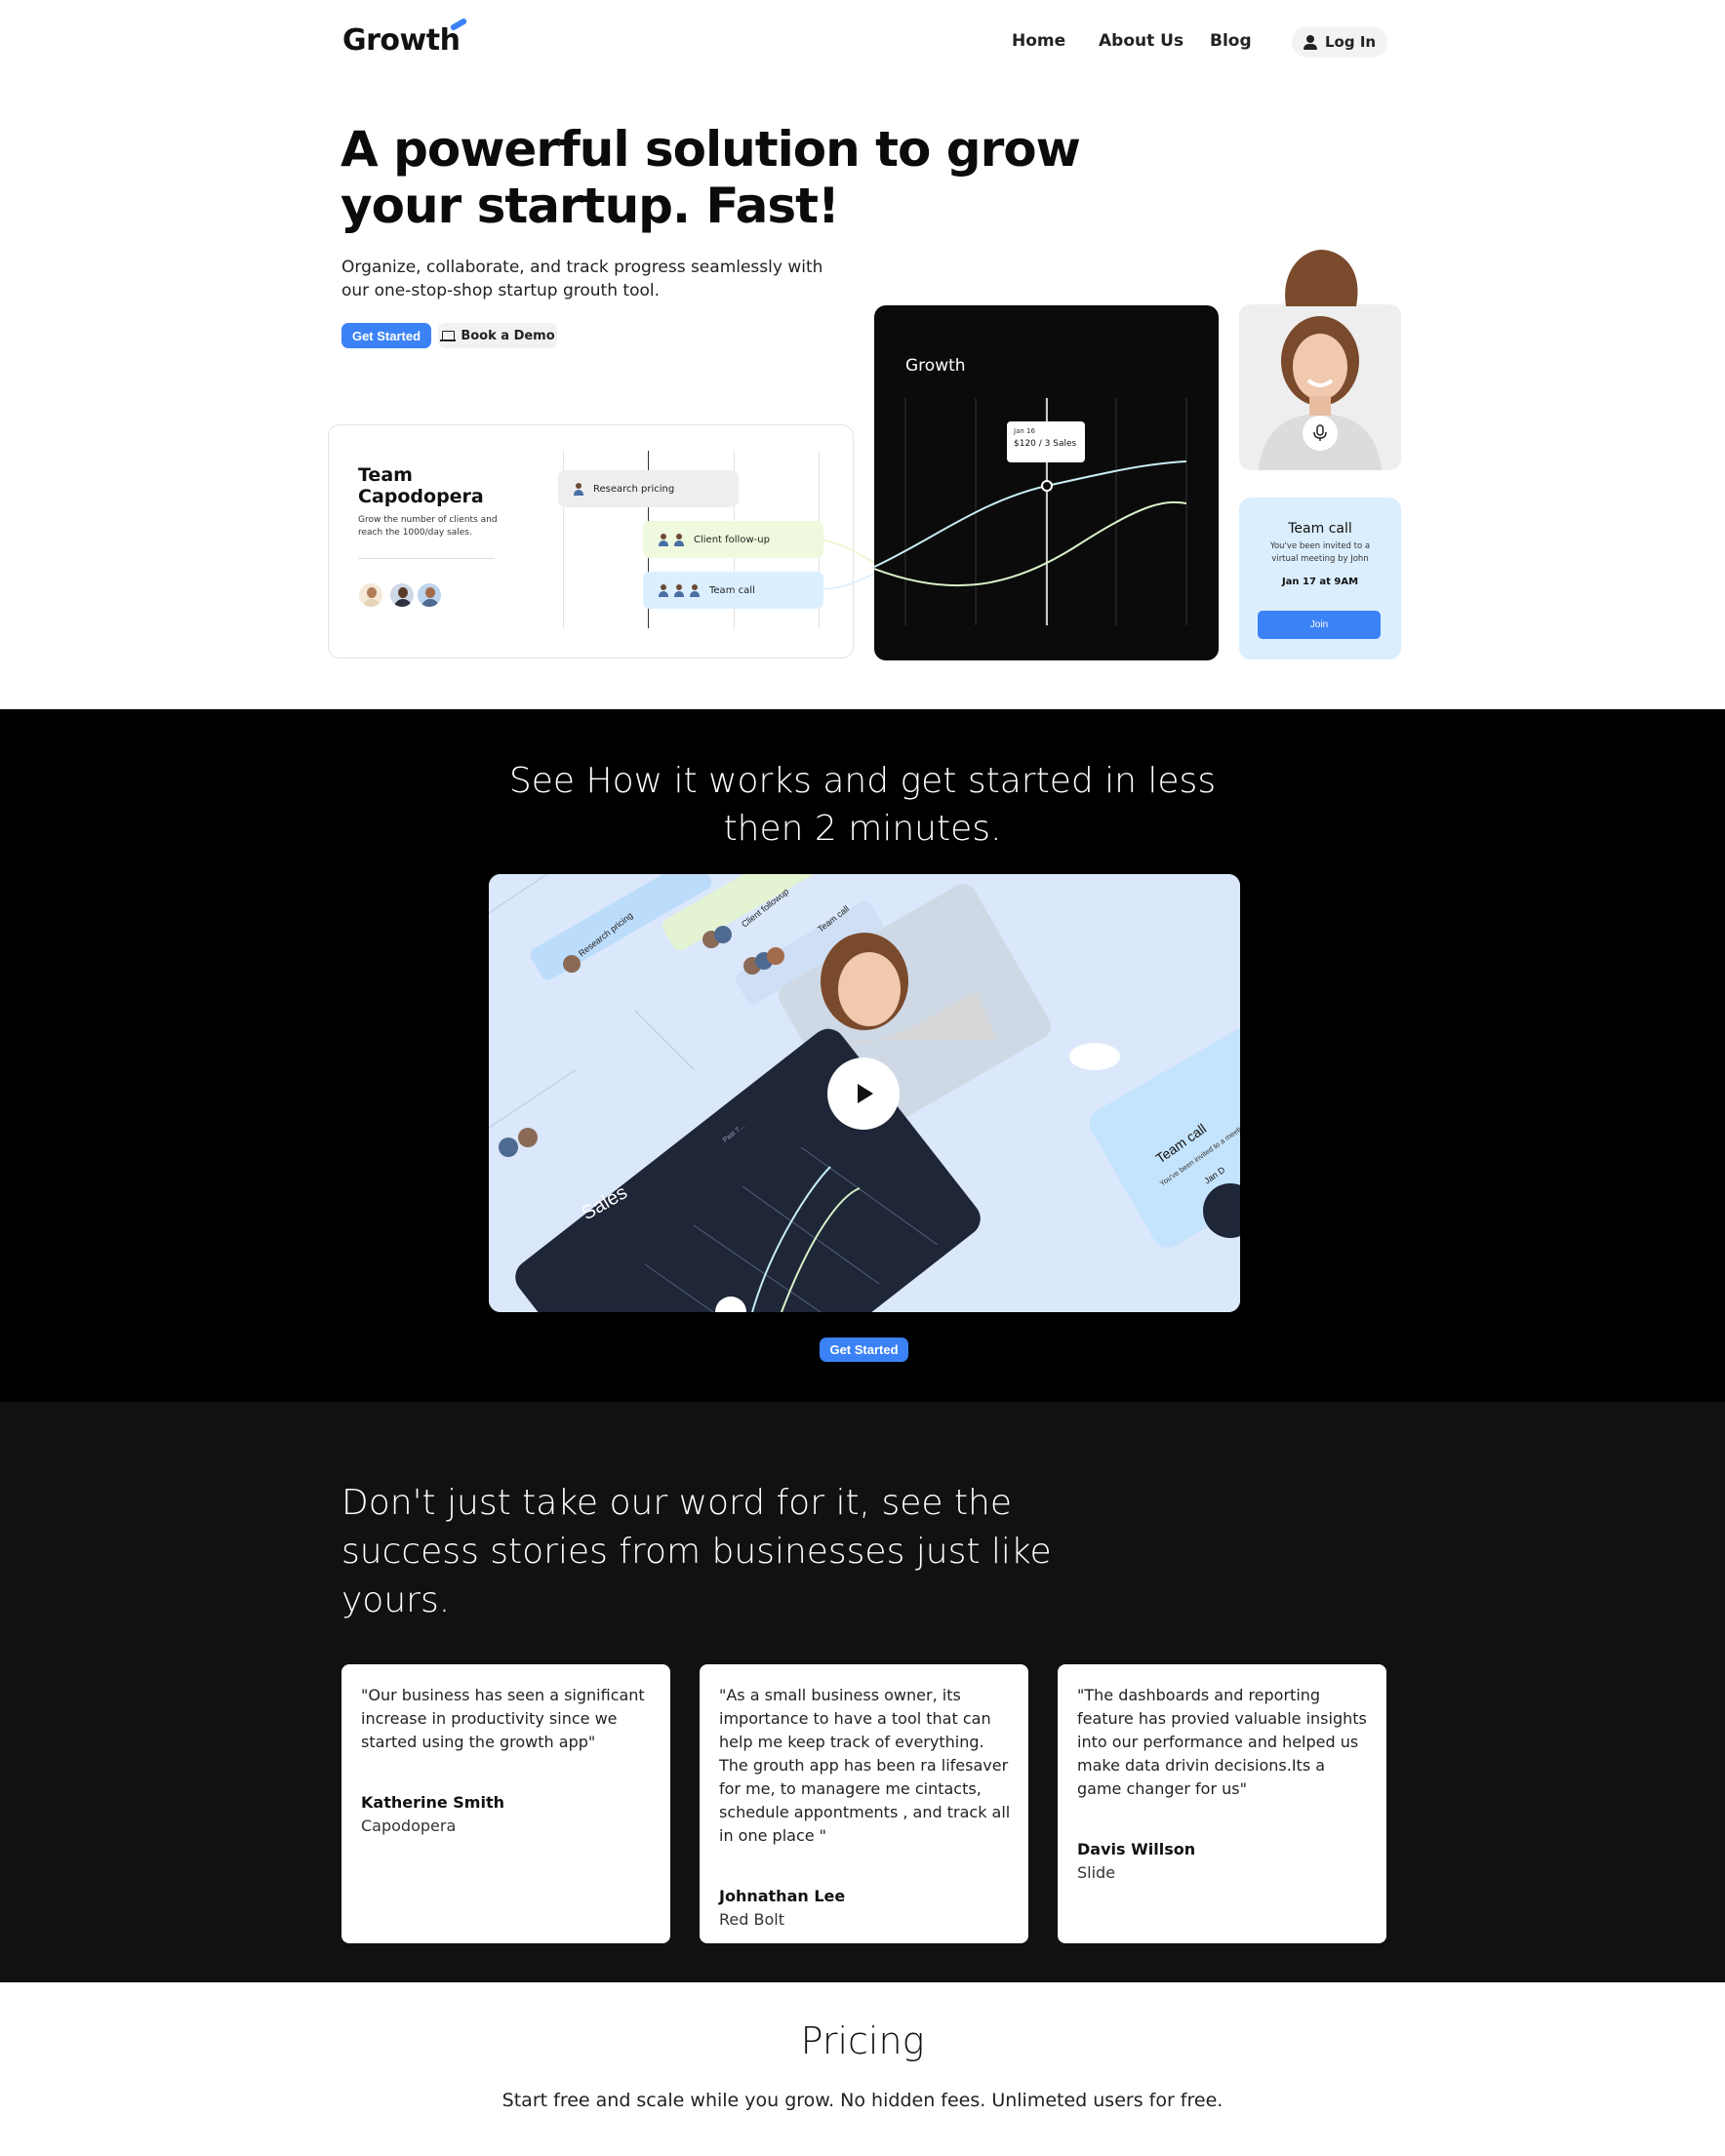 The width and height of the screenshot is (1725, 2156). I want to click on participant-head, so click(1321, 278).